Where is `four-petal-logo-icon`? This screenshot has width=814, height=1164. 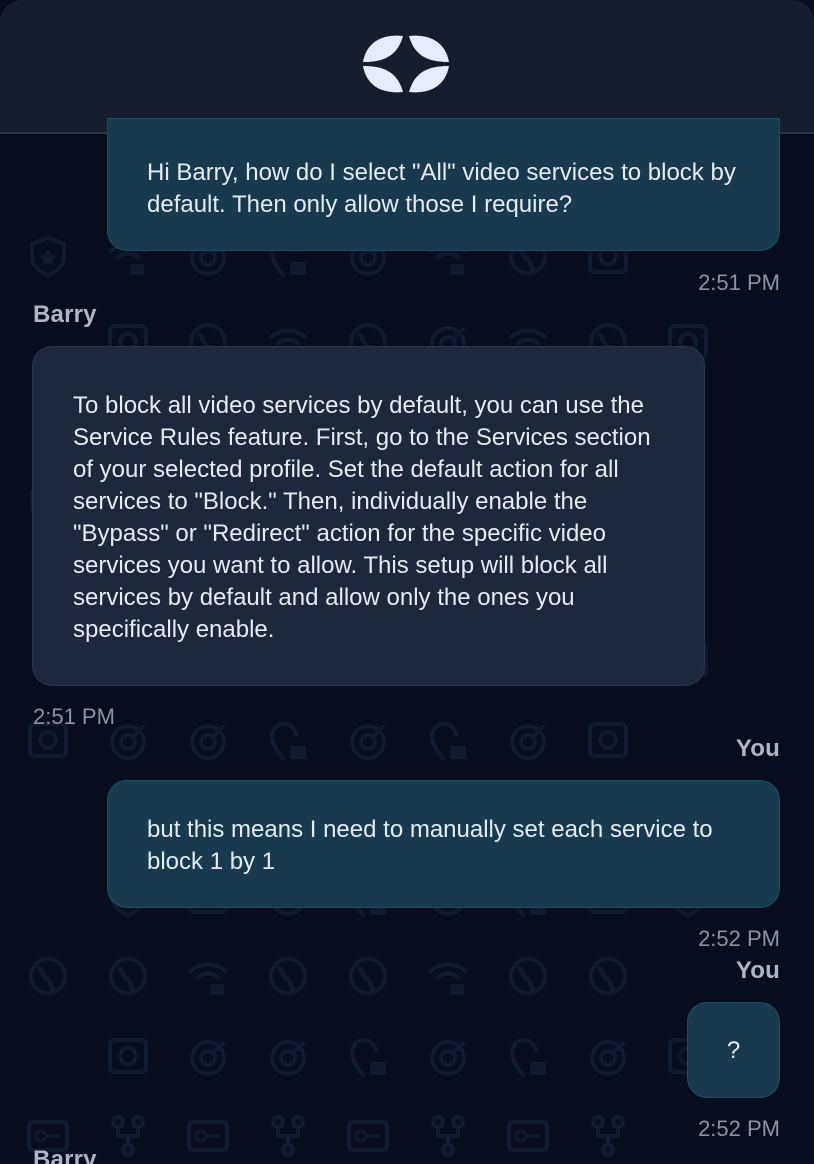
four-petal-logo-icon is located at coordinates (406, 64).